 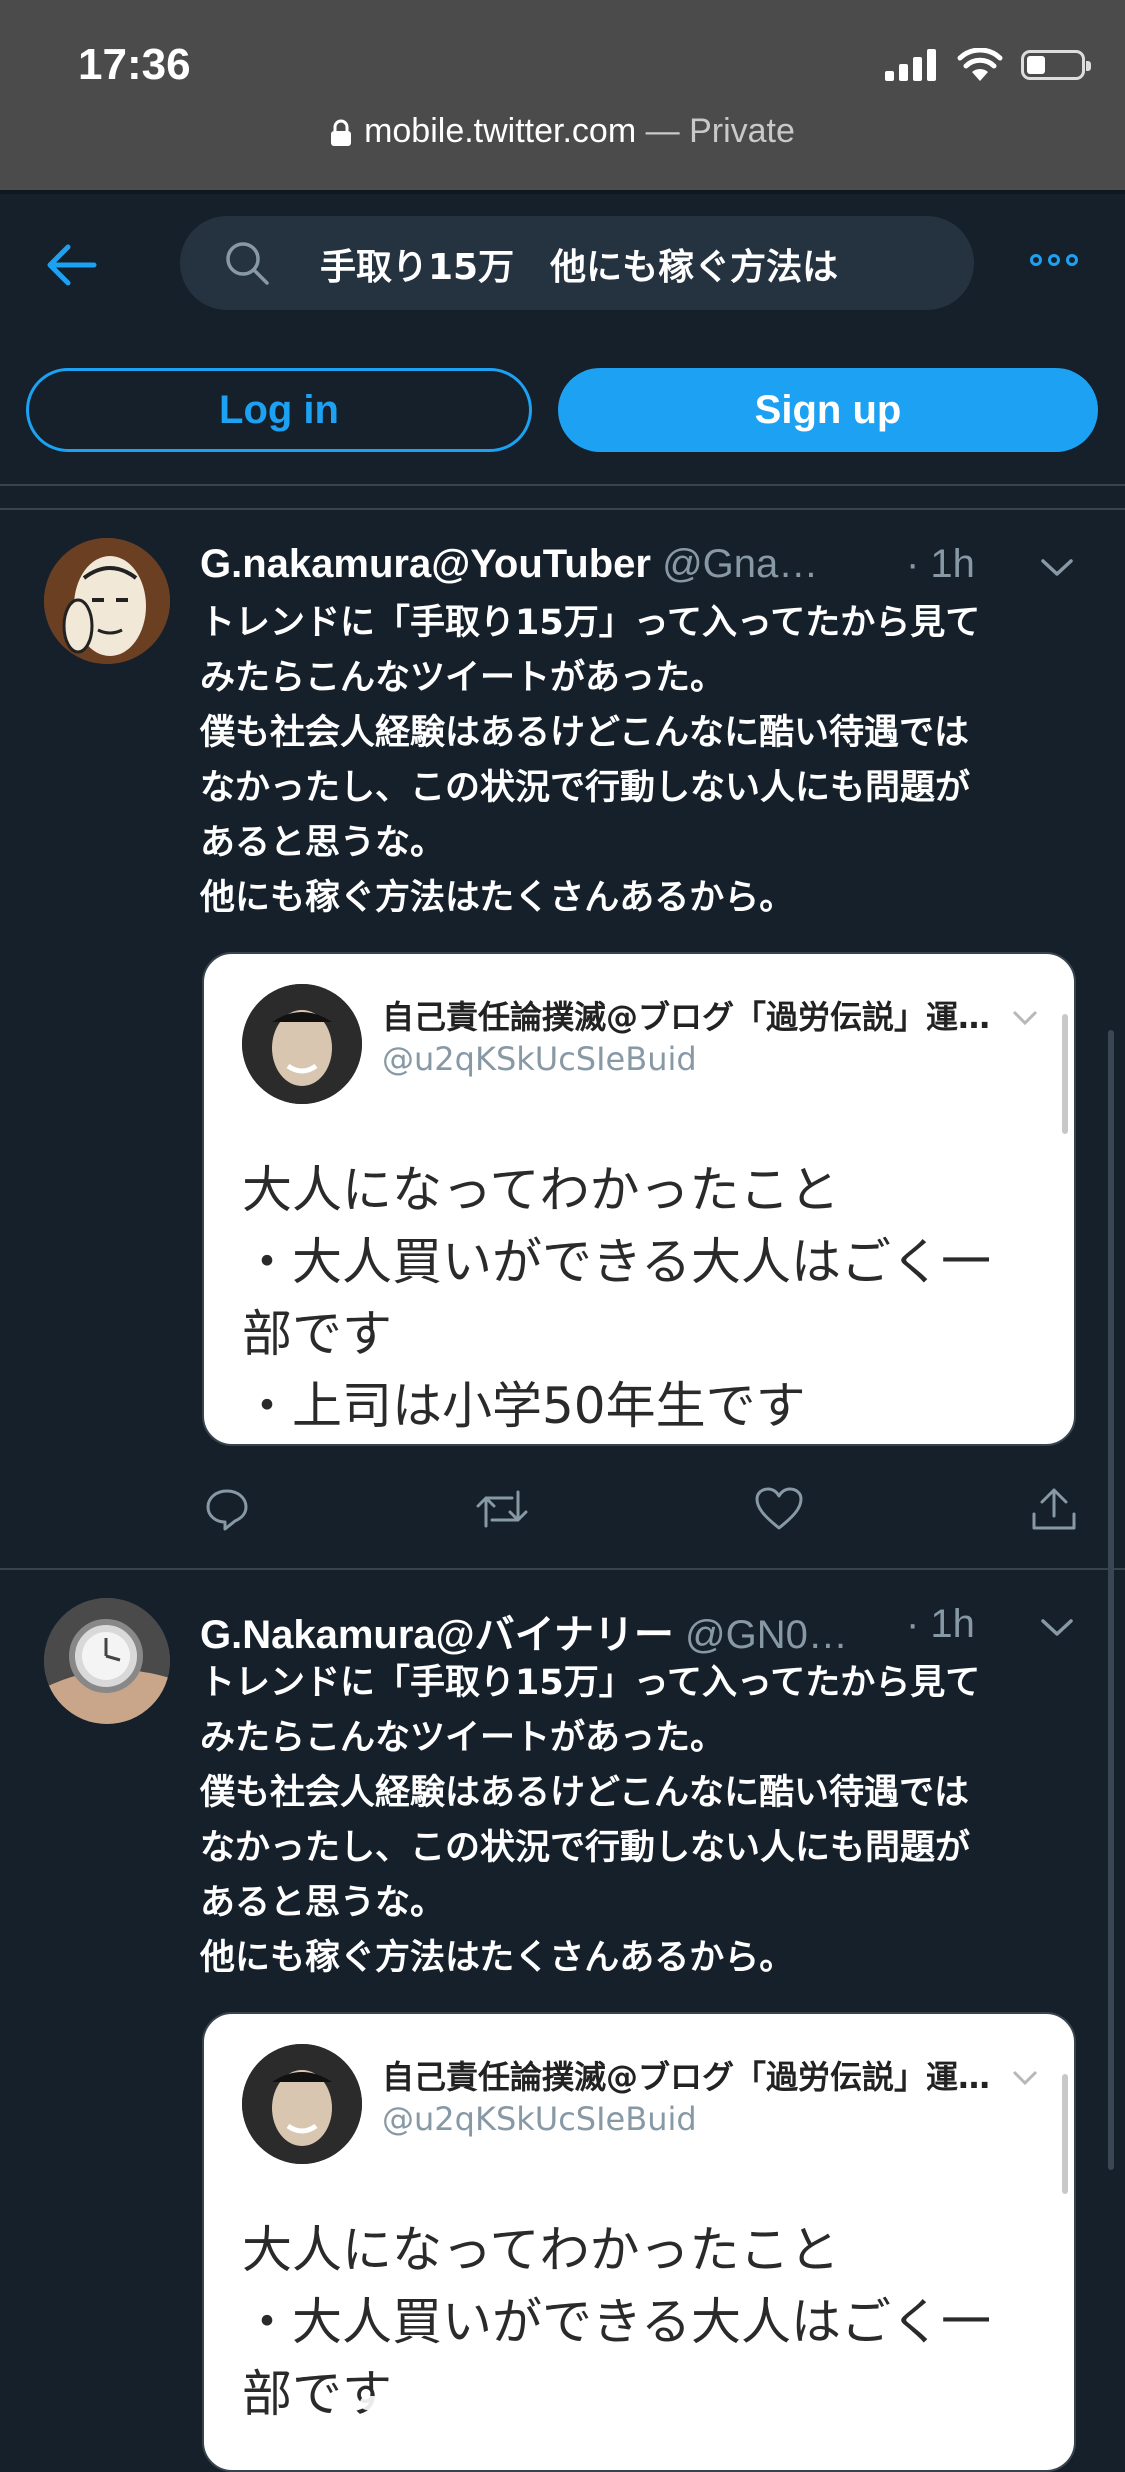 I want to click on battery-icon, so click(x=1056, y=65).